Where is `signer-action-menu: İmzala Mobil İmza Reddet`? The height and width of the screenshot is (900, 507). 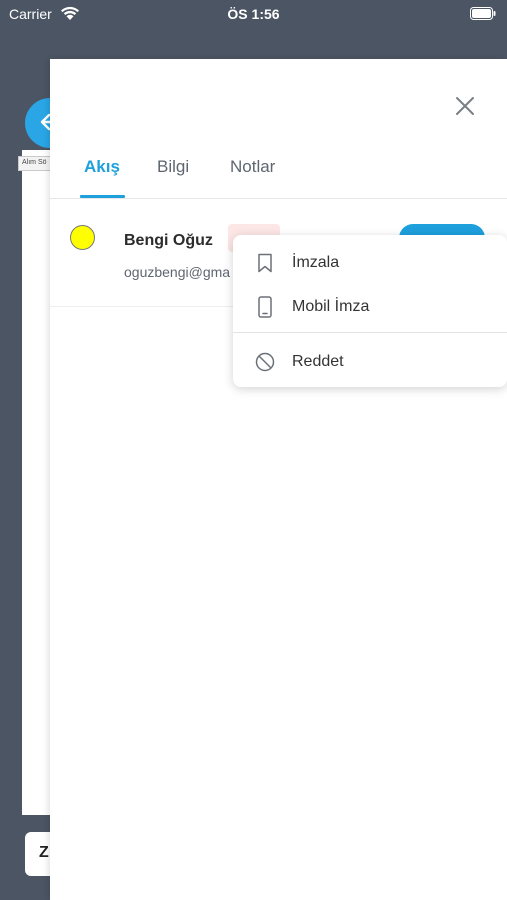
signer-action-menu: İmzala Mobil İmza Reddet is located at coordinates (370, 311).